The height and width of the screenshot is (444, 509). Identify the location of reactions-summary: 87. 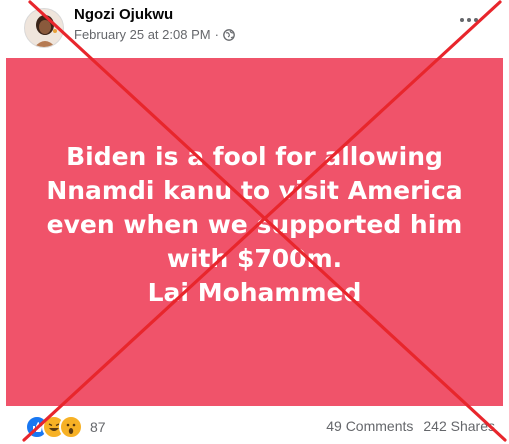
(65, 427).